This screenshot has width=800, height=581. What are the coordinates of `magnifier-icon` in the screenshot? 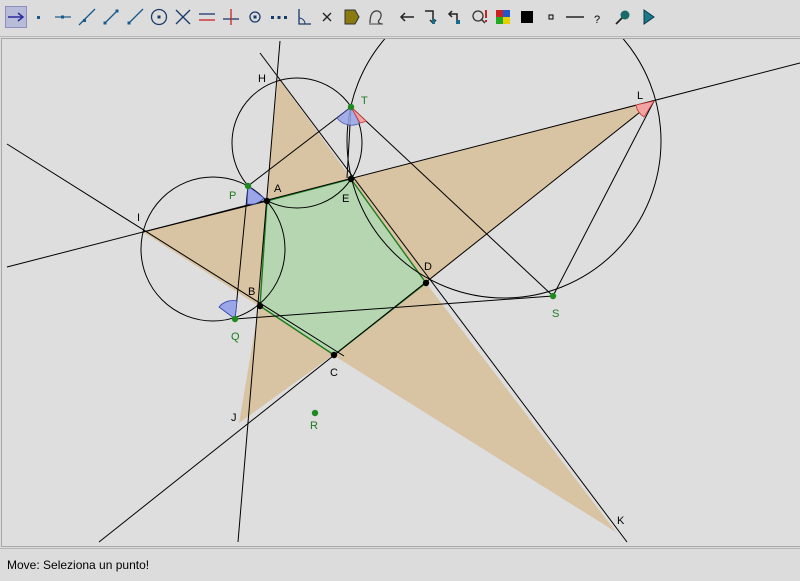 It's located at (622, 17).